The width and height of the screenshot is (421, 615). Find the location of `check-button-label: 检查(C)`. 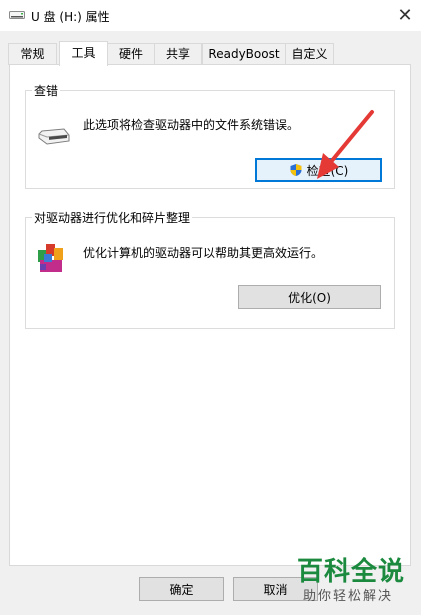

check-button-label: 检查(C) is located at coordinates (327, 170).